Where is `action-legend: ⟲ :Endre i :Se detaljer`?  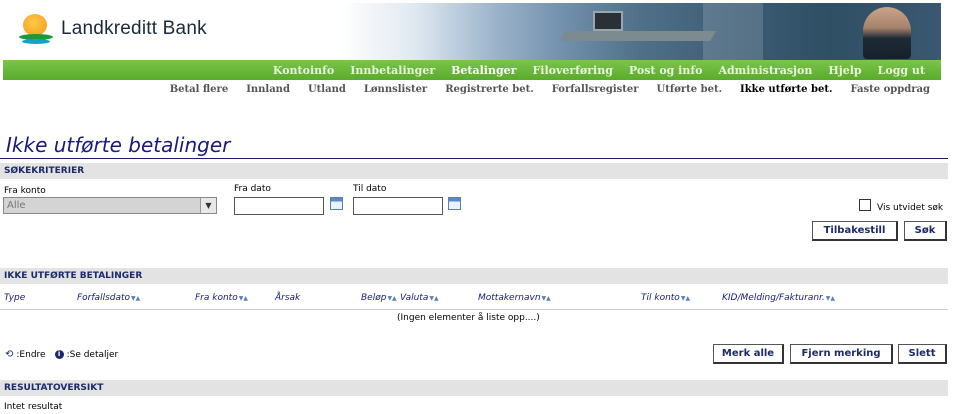 action-legend: ⟲ :Endre i :Se detaljer is located at coordinates (61, 354).